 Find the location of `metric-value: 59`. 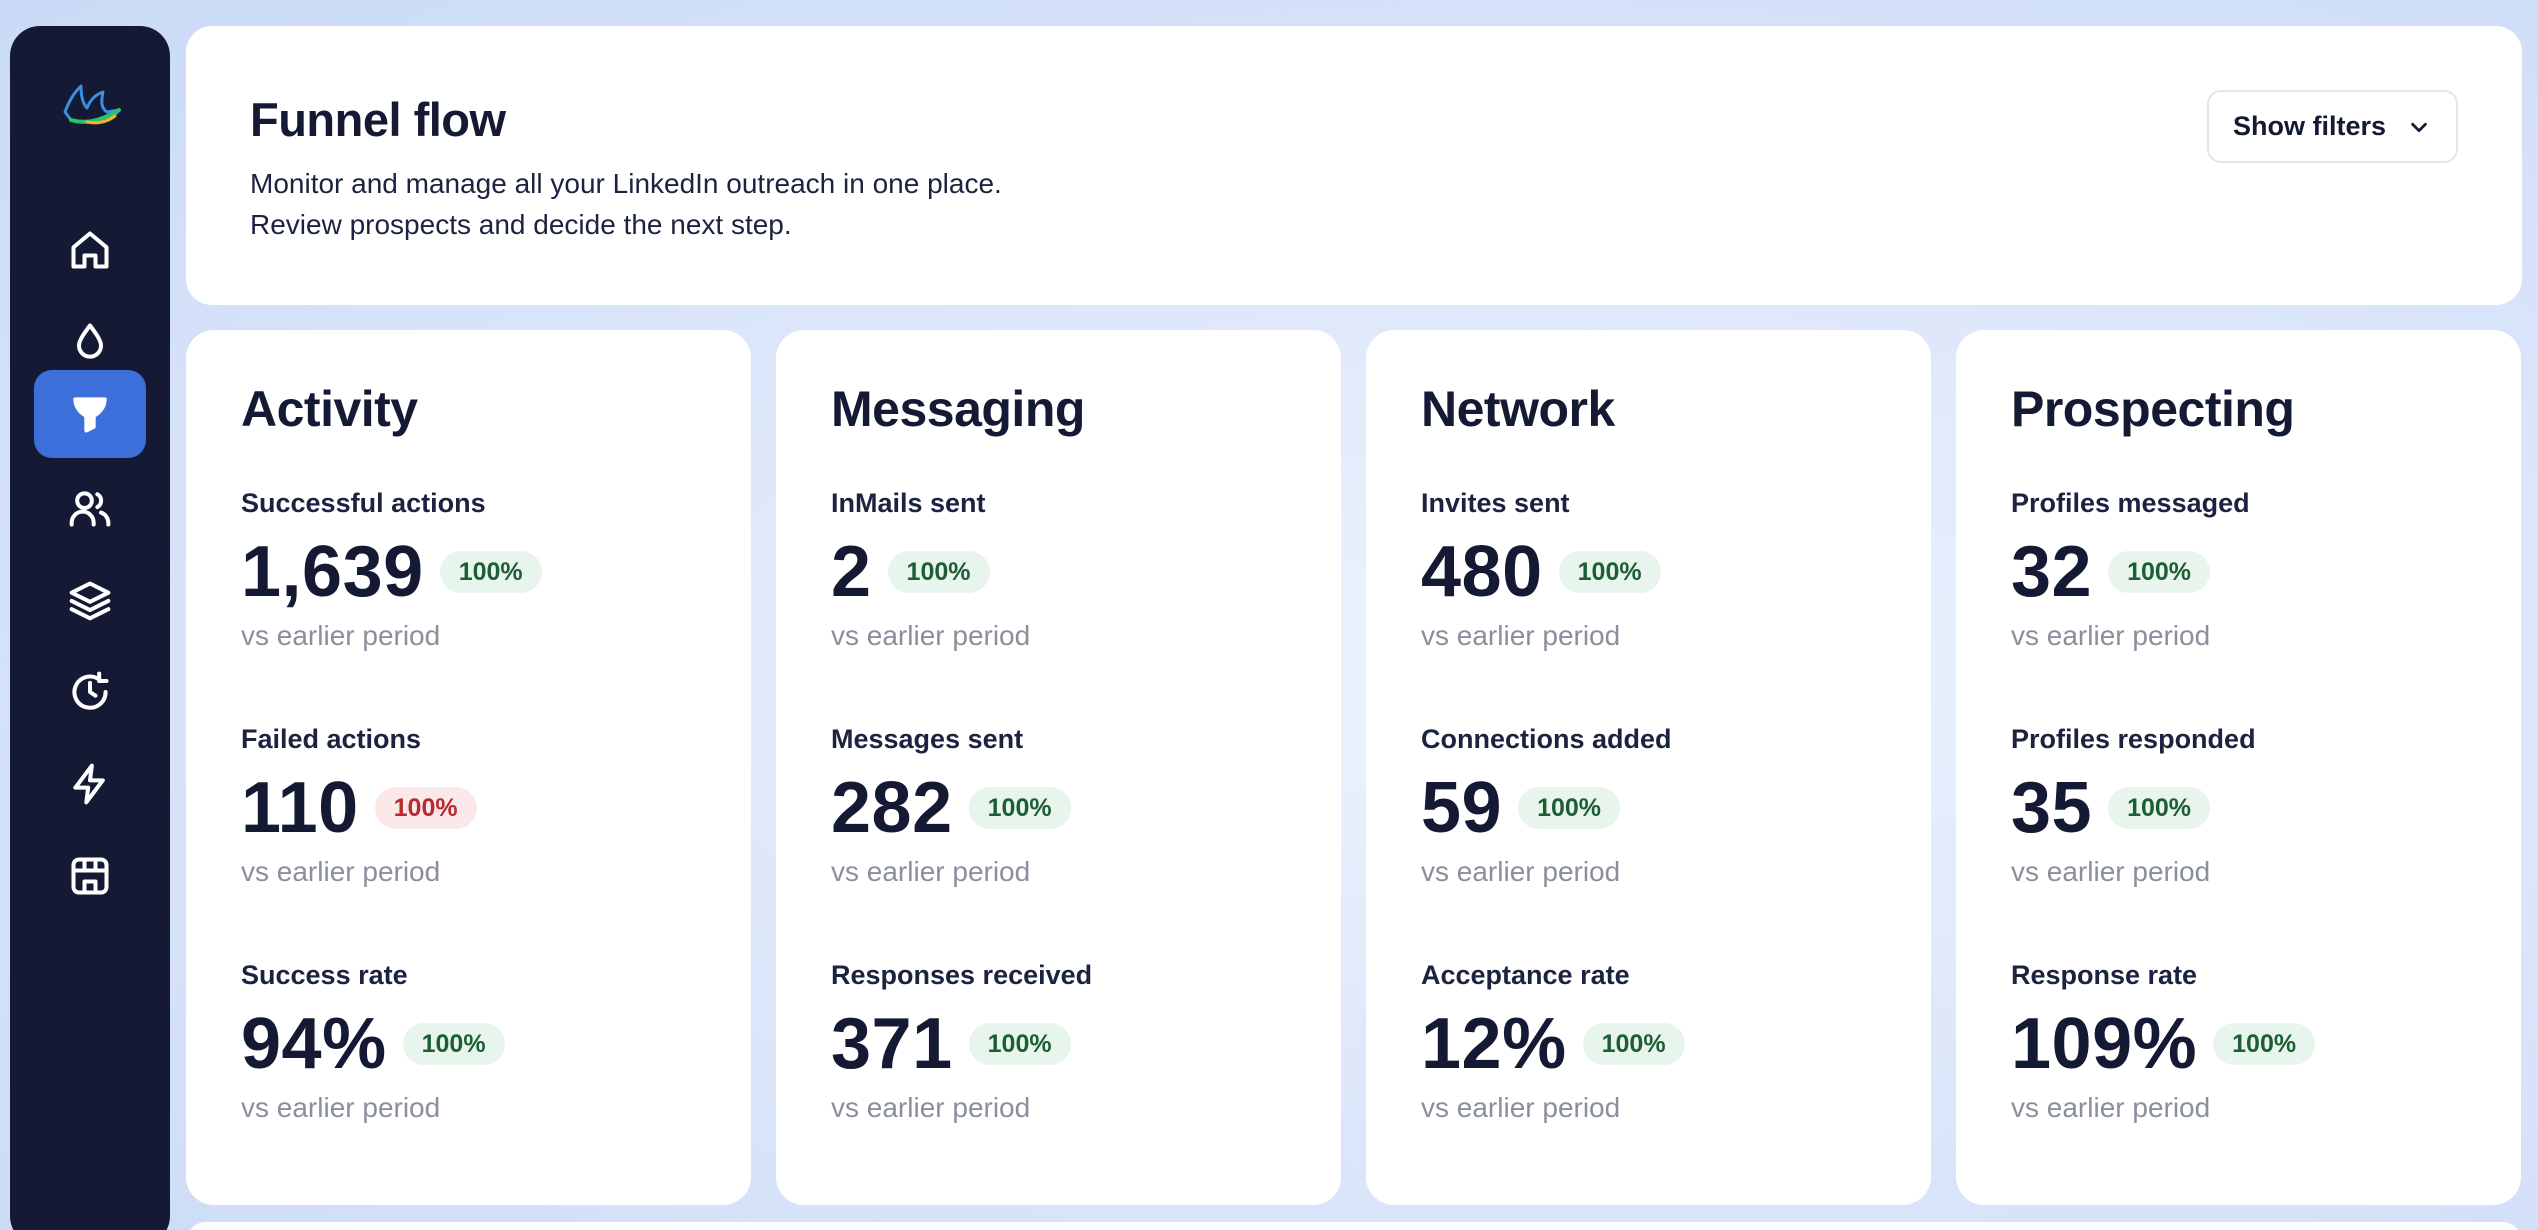

metric-value: 59 is located at coordinates (1462, 808).